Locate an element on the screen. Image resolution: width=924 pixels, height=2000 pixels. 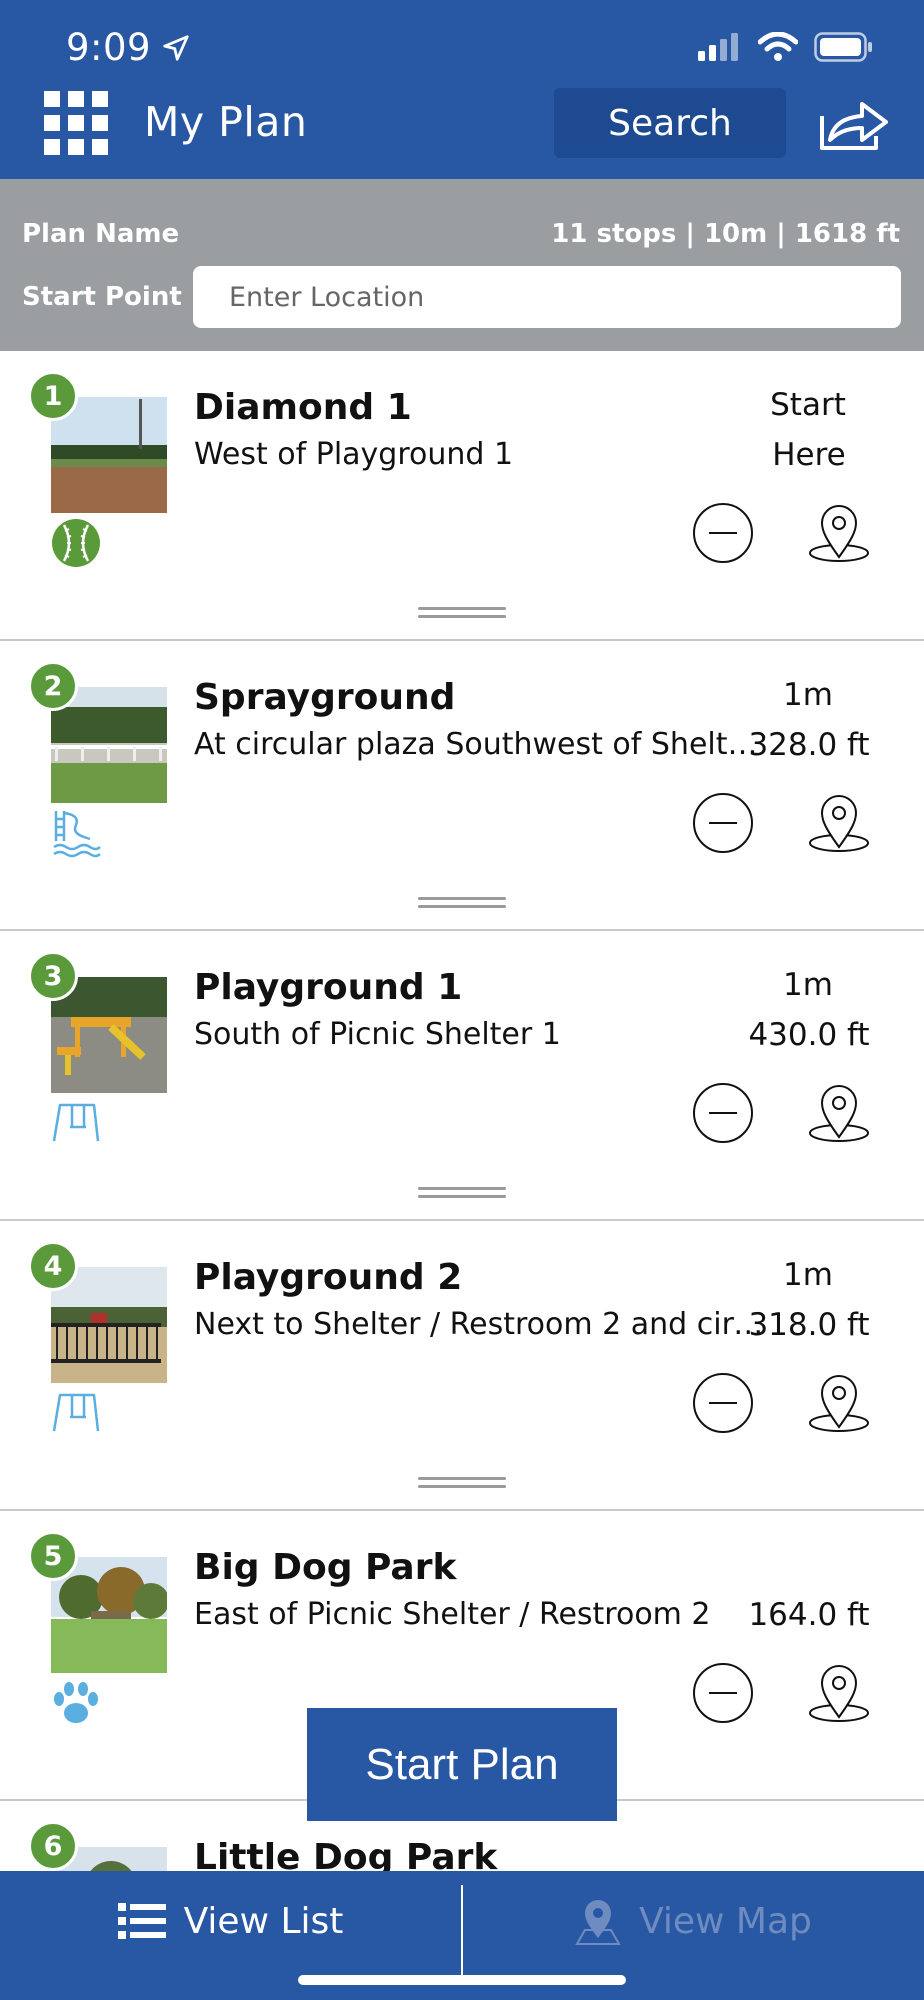
home-indicator is located at coordinates (462, 1980).